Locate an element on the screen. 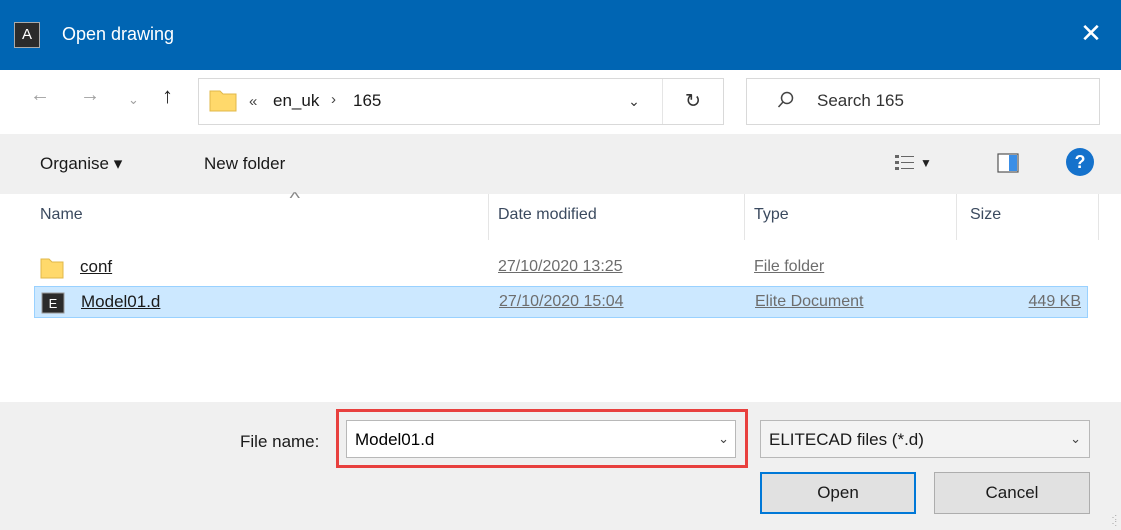 Image resolution: width=1121 pixels, height=530 pixels. window-title: Open drawing is located at coordinates (118, 34).